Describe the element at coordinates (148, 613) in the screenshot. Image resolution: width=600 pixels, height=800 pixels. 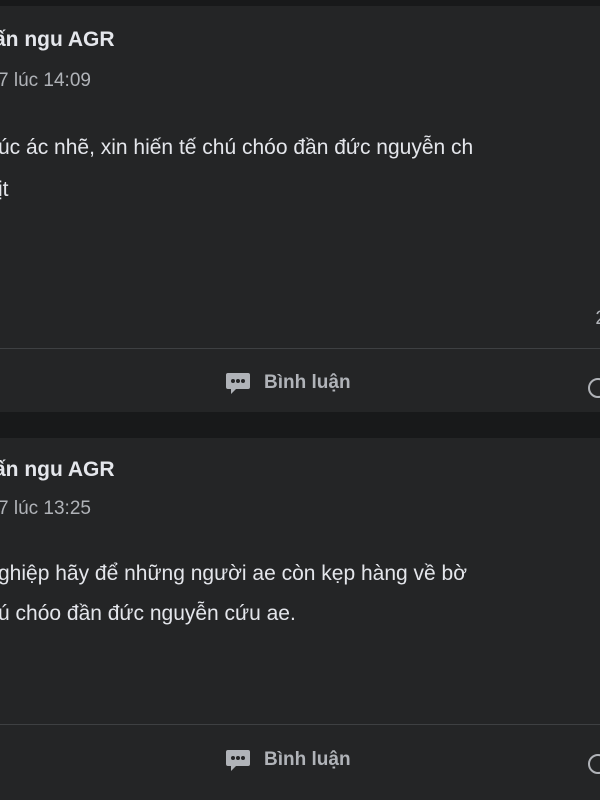
I see `comment-text-line: ú chóo đần đức nguyễn cứu ae.` at that location.